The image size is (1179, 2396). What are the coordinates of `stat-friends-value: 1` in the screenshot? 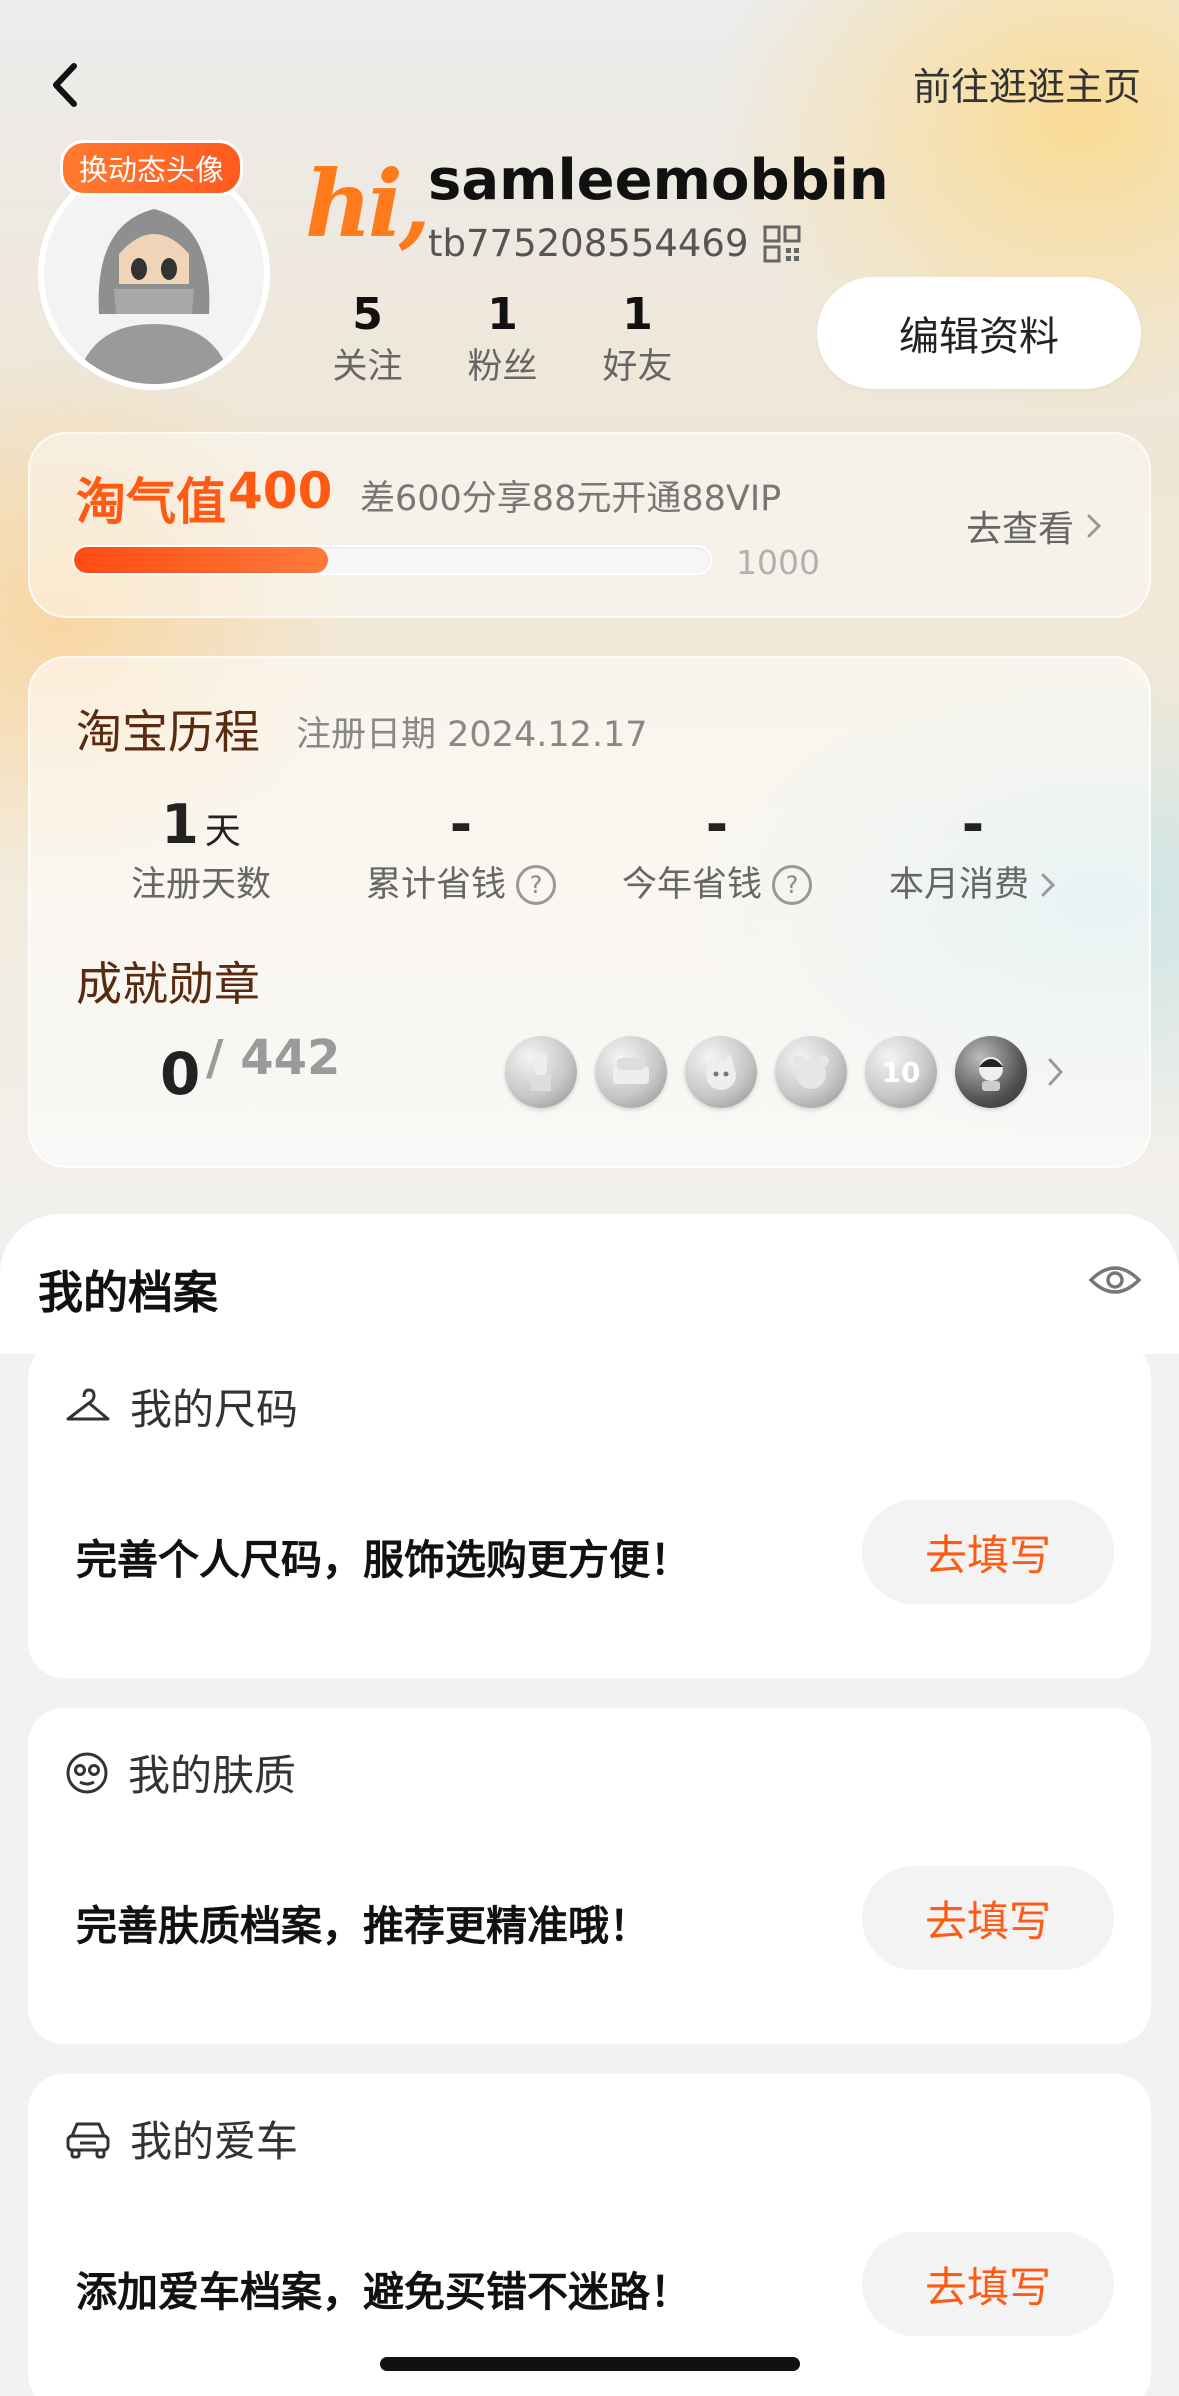 It's located at (637, 314).